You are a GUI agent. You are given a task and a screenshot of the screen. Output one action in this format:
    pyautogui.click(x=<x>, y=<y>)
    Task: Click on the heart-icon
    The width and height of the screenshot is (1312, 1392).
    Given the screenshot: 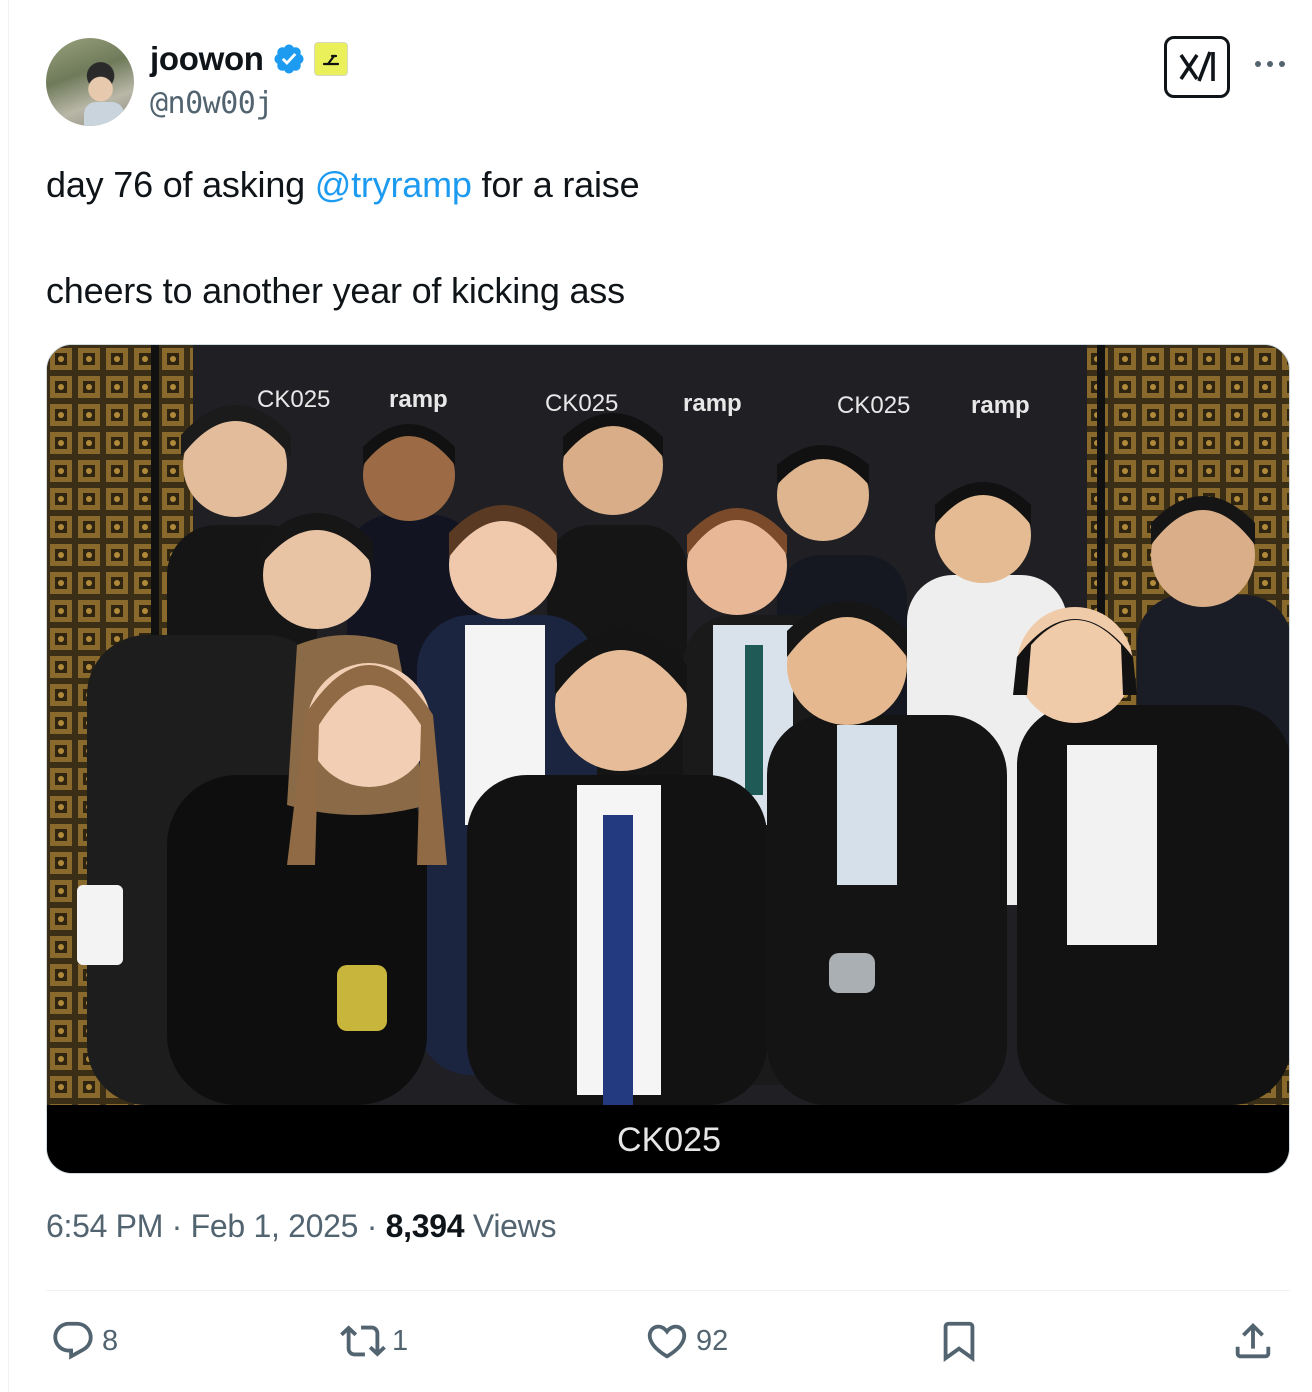 What is the action you would take?
    pyautogui.click(x=667, y=1341)
    